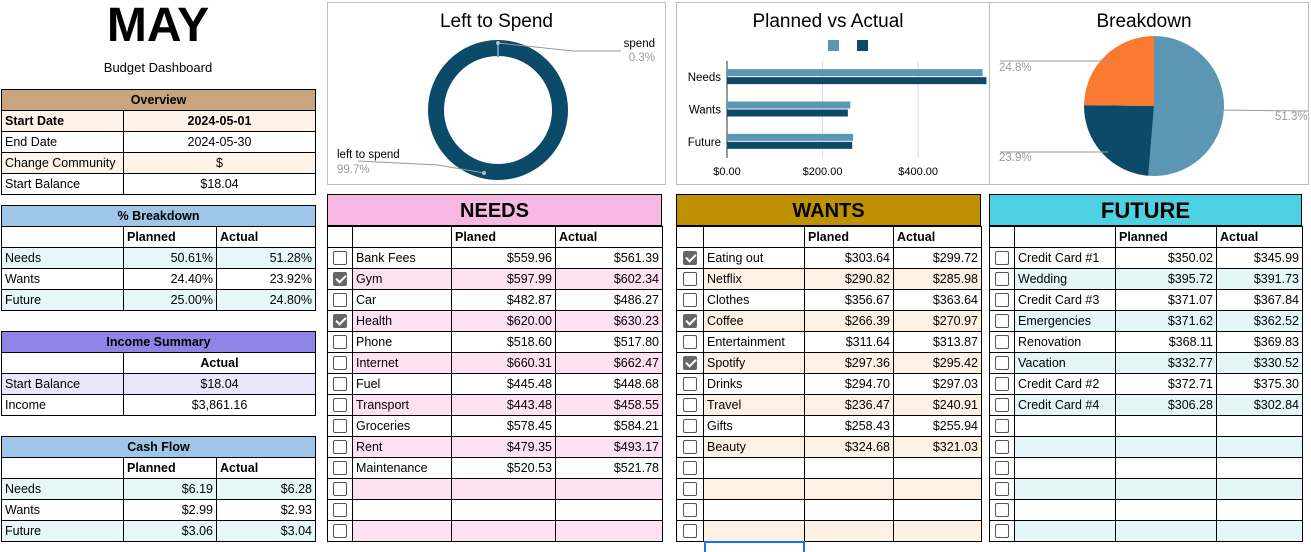  What do you see at coordinates (849, 321) in the screenshot?
I see `item-planned: $266.39` at bounding box center [849, 321].